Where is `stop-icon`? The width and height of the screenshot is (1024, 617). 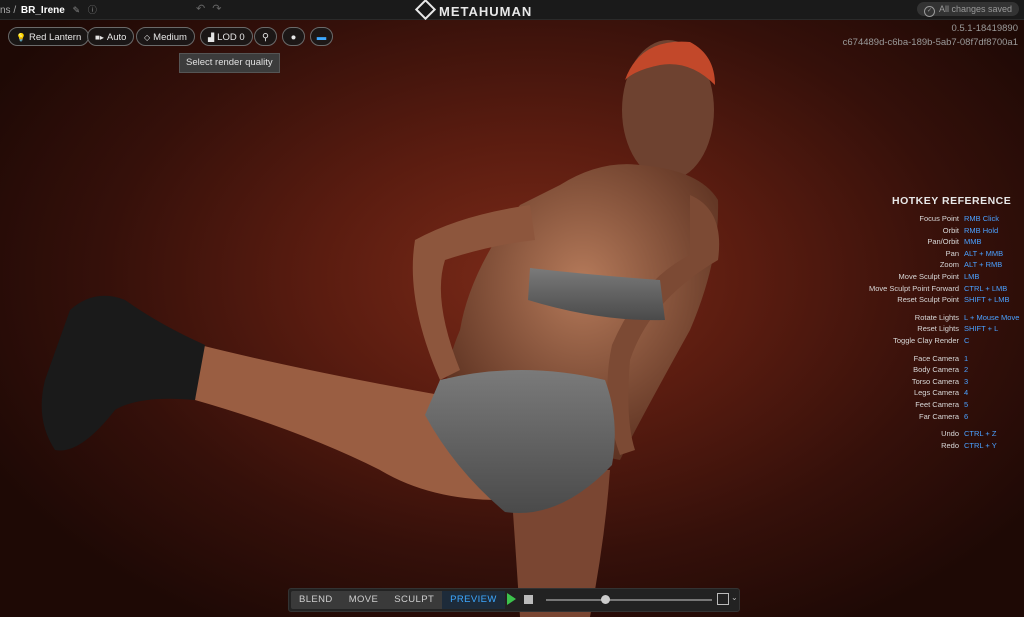 stop-icon is located at coordinates (528, 599).